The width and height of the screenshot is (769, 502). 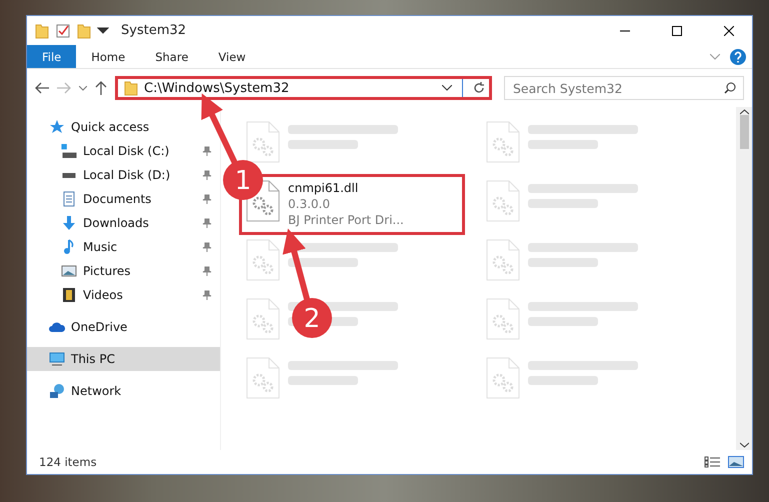 I want to click on recent-locations-button, so click(x=83, y=88).